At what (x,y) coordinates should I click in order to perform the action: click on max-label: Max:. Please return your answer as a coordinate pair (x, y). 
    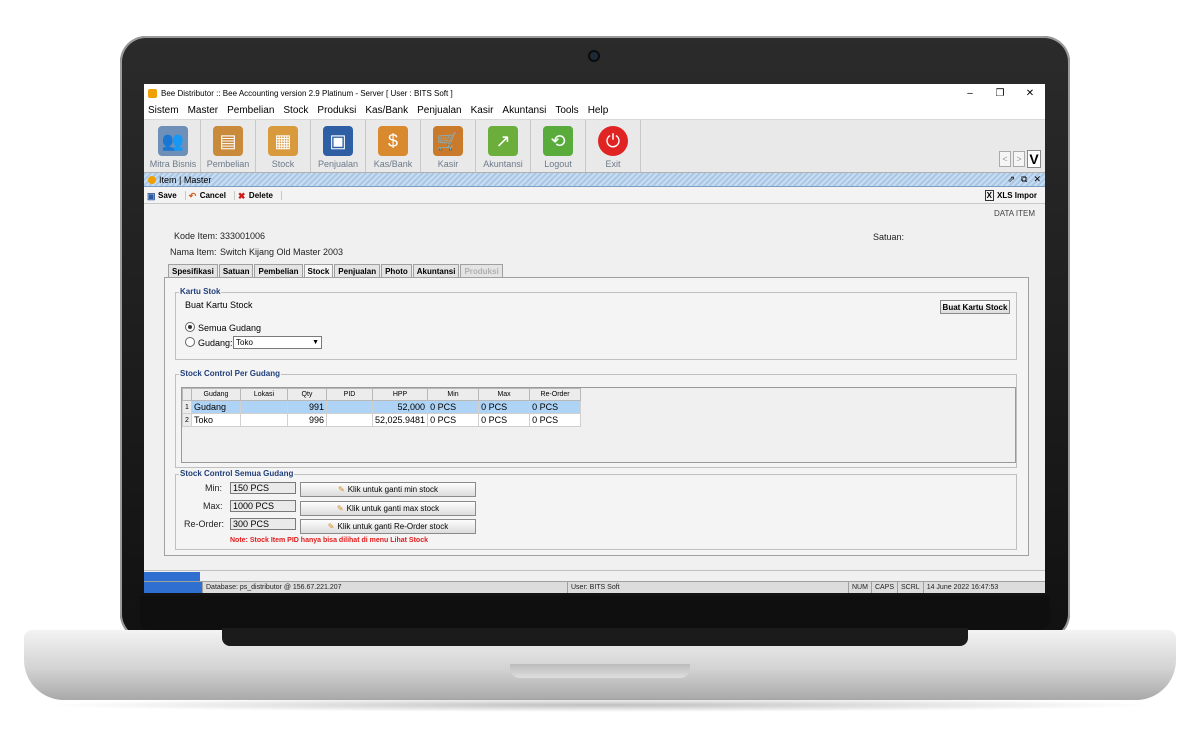
    Looking at the image, I should click on (213, 506).